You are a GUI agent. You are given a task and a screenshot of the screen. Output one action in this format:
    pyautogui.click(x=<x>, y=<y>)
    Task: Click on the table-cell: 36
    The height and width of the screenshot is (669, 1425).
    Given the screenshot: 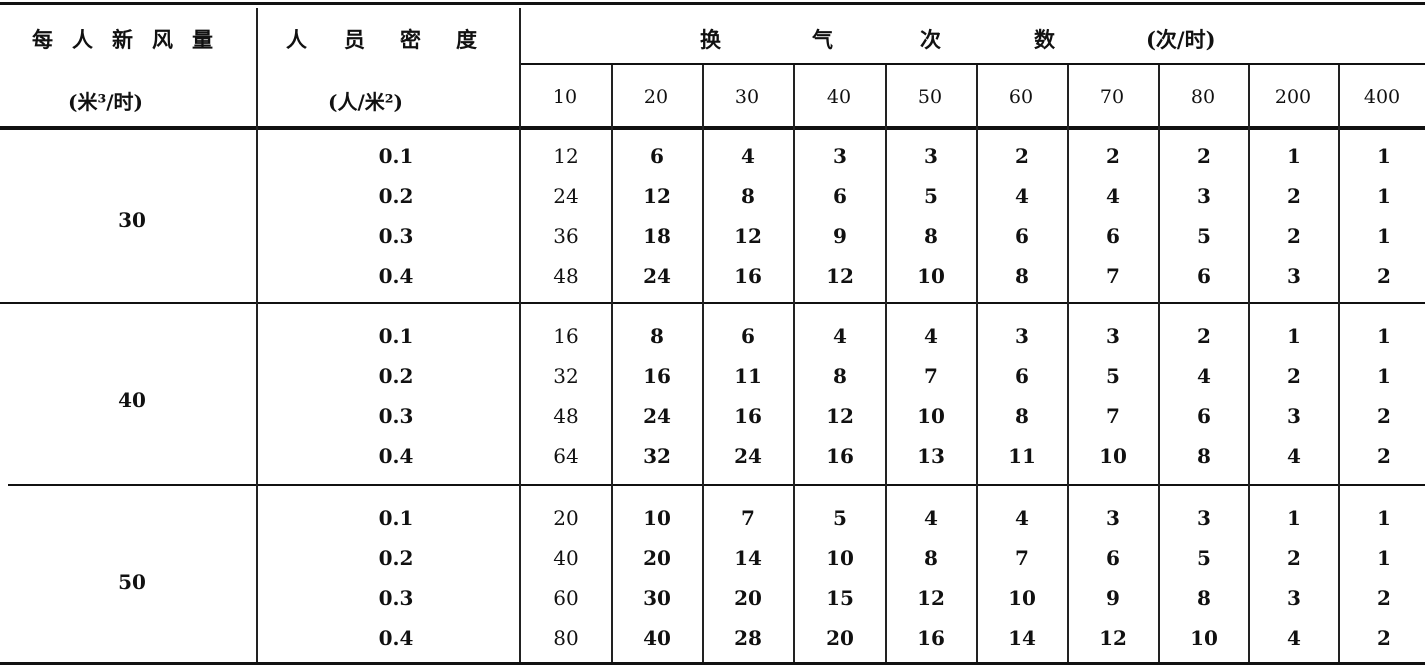 What is the action you would take?
    pyautogui.click(x=566, y=236)
    